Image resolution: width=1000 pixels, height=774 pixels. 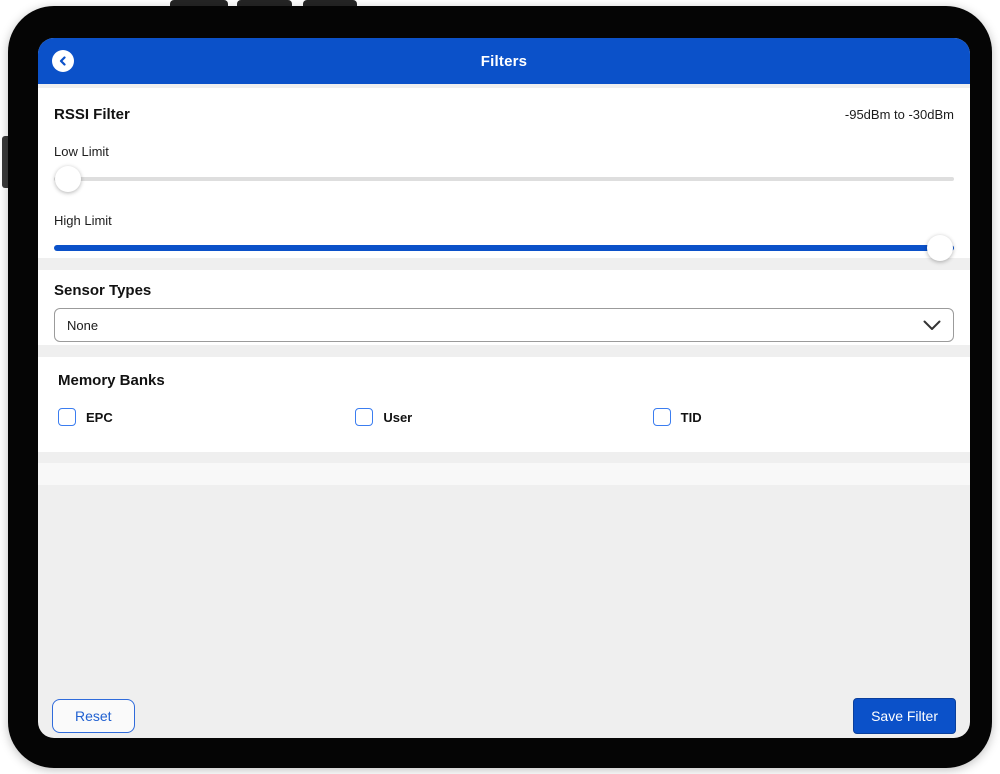 I want to click on memory-banks-title: Memory Banks, so click(x=111, y=380).